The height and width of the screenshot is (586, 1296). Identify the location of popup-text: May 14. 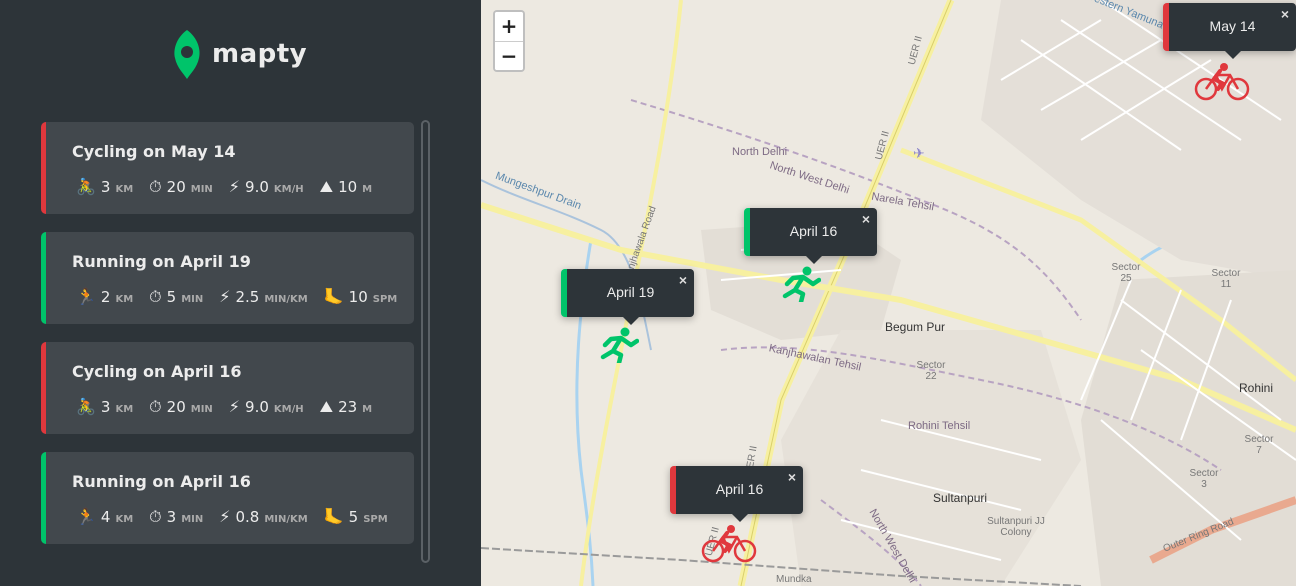
(1232, 26).